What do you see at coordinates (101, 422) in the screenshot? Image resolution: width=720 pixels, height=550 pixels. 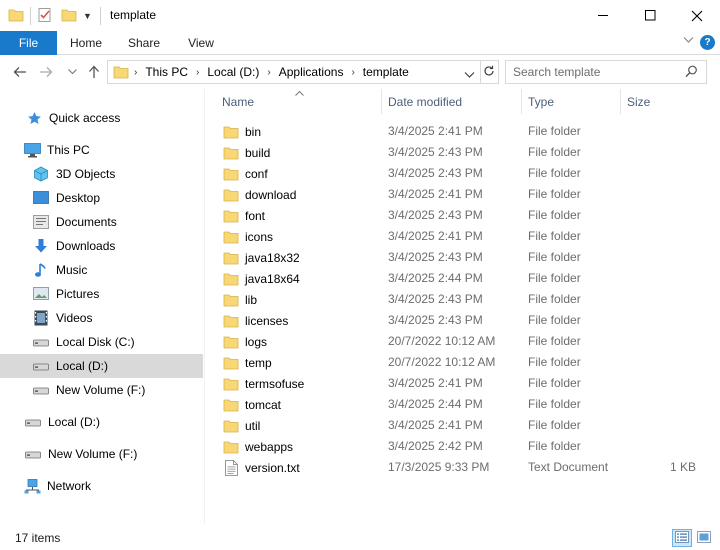 I see `sidebar-item-local-d-drive: Local (D:)` at bounding box center [101, 422].